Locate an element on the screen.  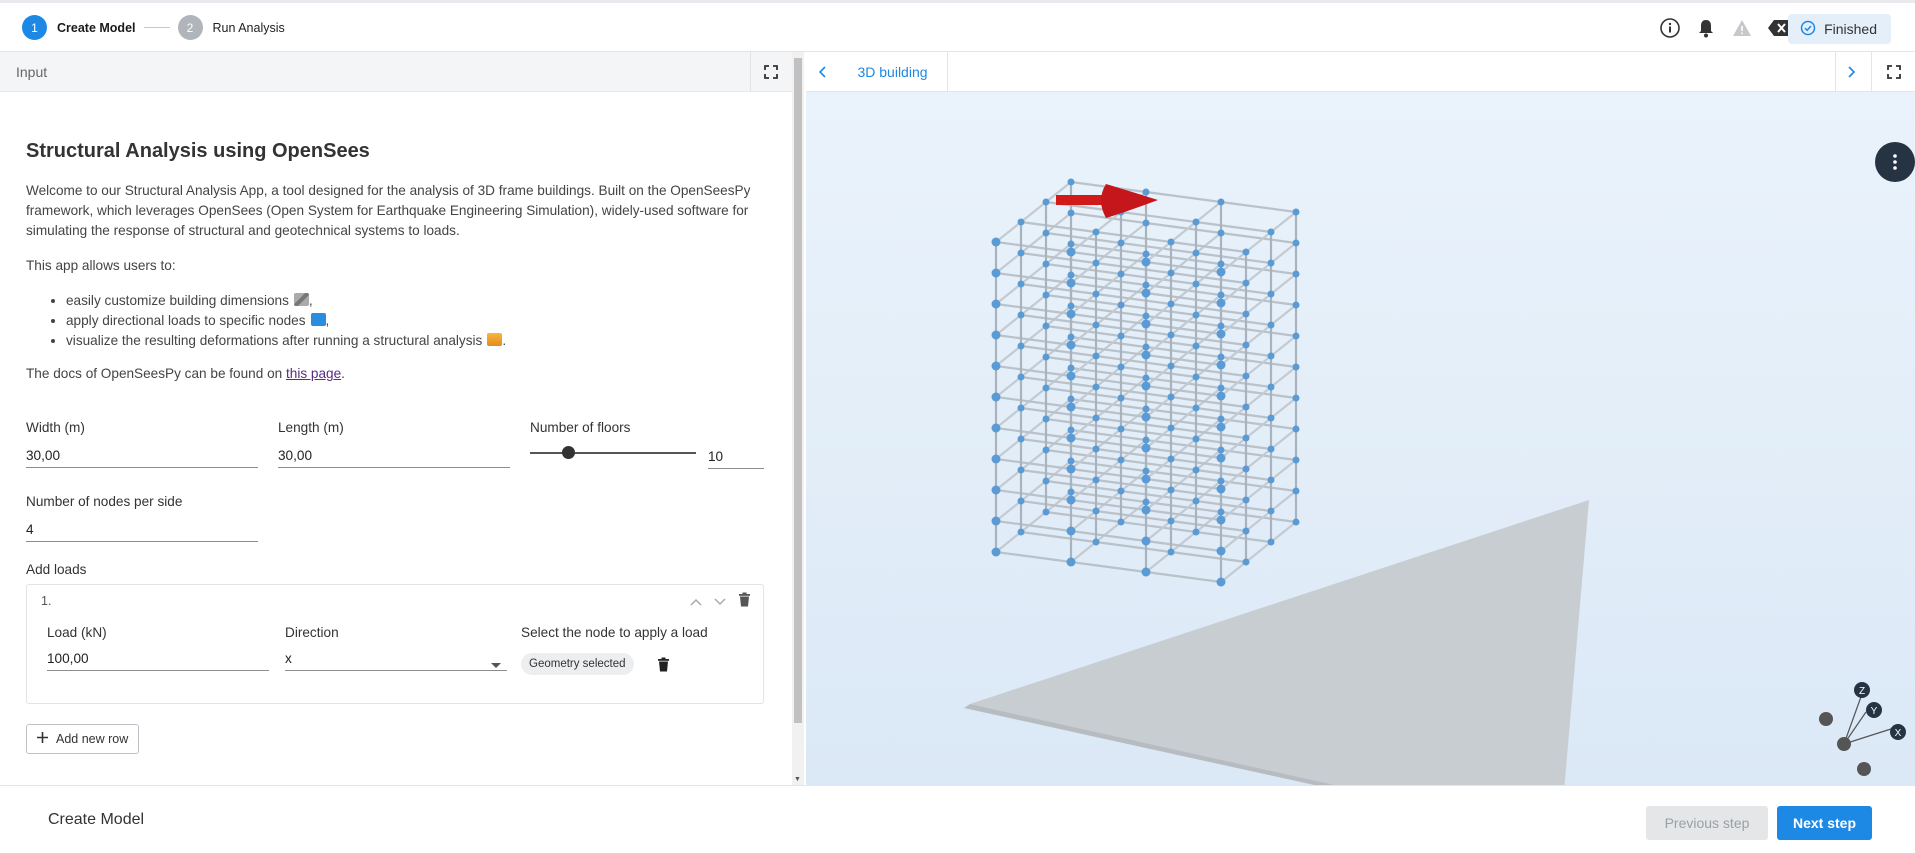
step-2-number: 2 is located at coordinates (190, 27).